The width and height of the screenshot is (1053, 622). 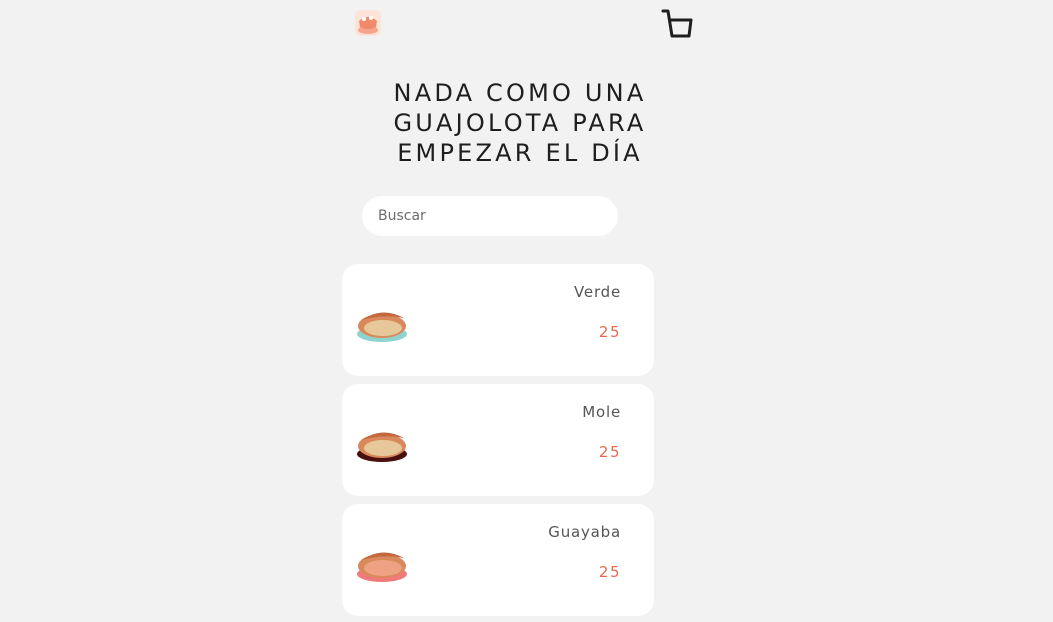 What do you see at coordinates (498, 440) in the screenshot?
I see `product-card-mole: Mole 25` at bounding box center [498, 440].